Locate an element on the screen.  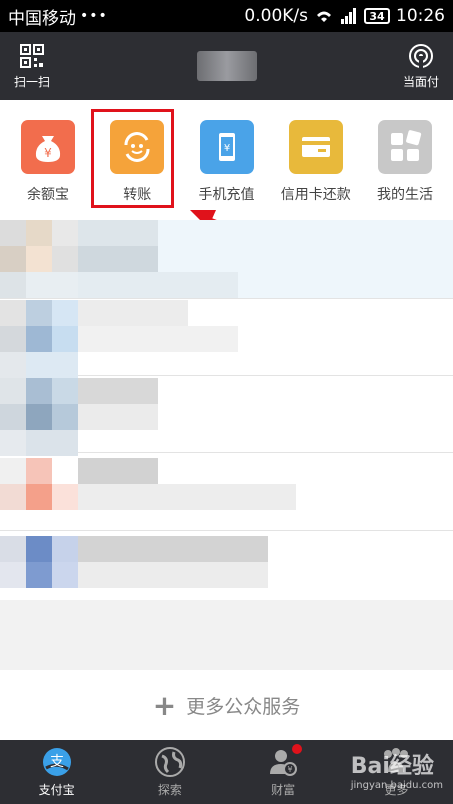
tab-wealth: ¥ 财富 is located at coordinates (283, 771).